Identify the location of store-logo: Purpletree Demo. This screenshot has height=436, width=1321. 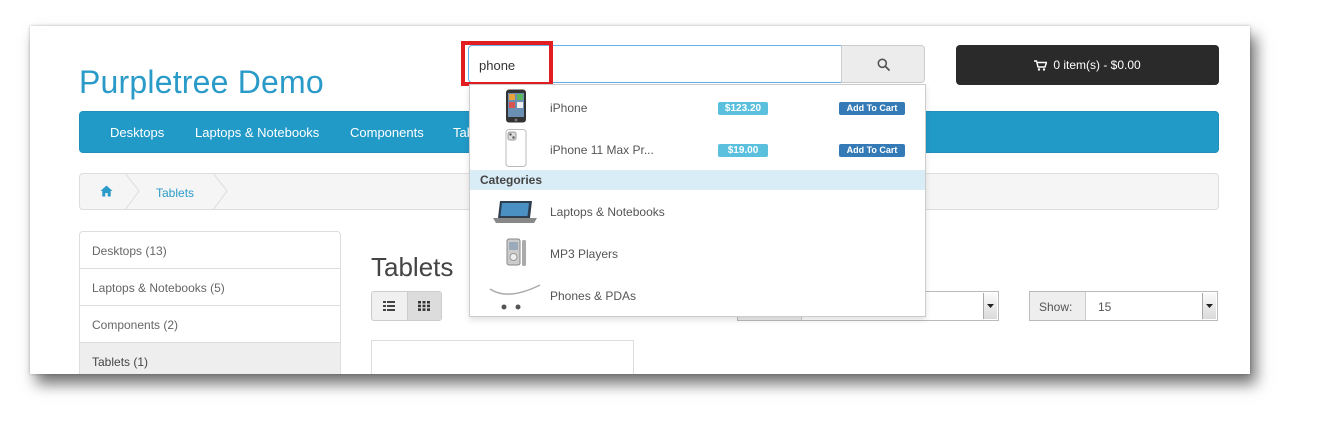
(201, 82).